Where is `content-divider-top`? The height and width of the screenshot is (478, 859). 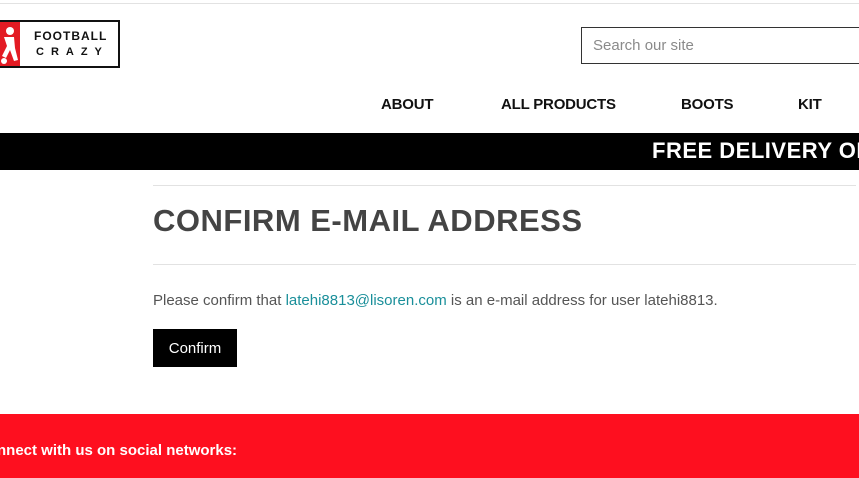 content-divider-top is located at coordinates (504, 185).